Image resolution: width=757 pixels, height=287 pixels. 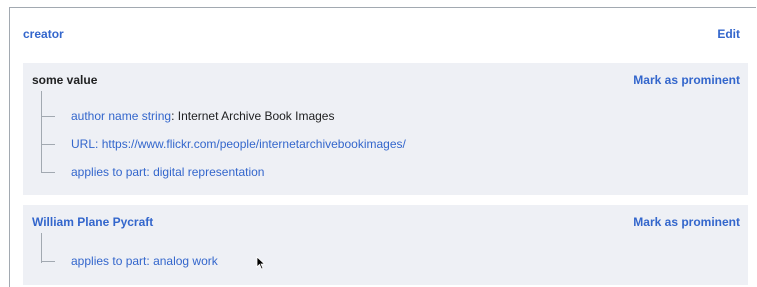 What do you see at coordinates (83, 144) in the screenshot?
I see `qualifier-property-link: URL` at bounding box center [83, 144].